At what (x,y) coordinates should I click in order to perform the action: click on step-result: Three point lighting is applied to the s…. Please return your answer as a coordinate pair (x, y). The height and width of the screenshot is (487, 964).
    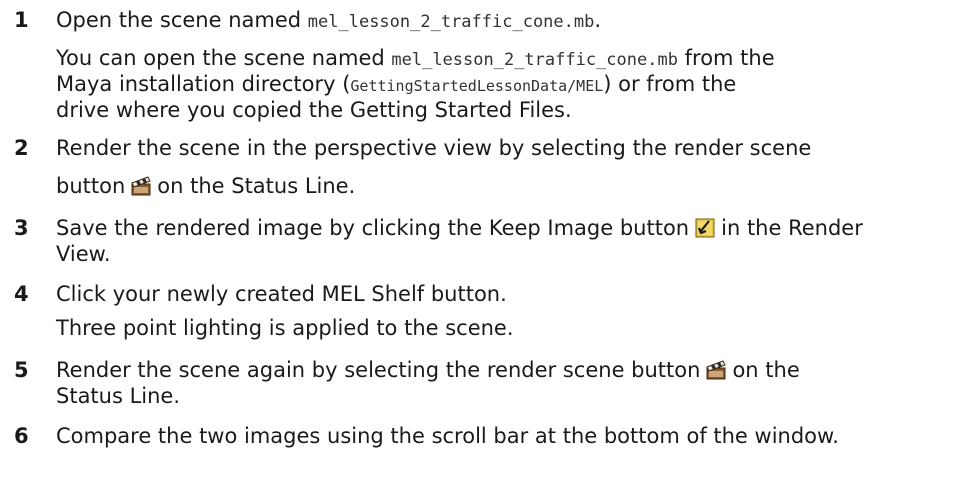
    Looking at the image, I should click on (285, 328).